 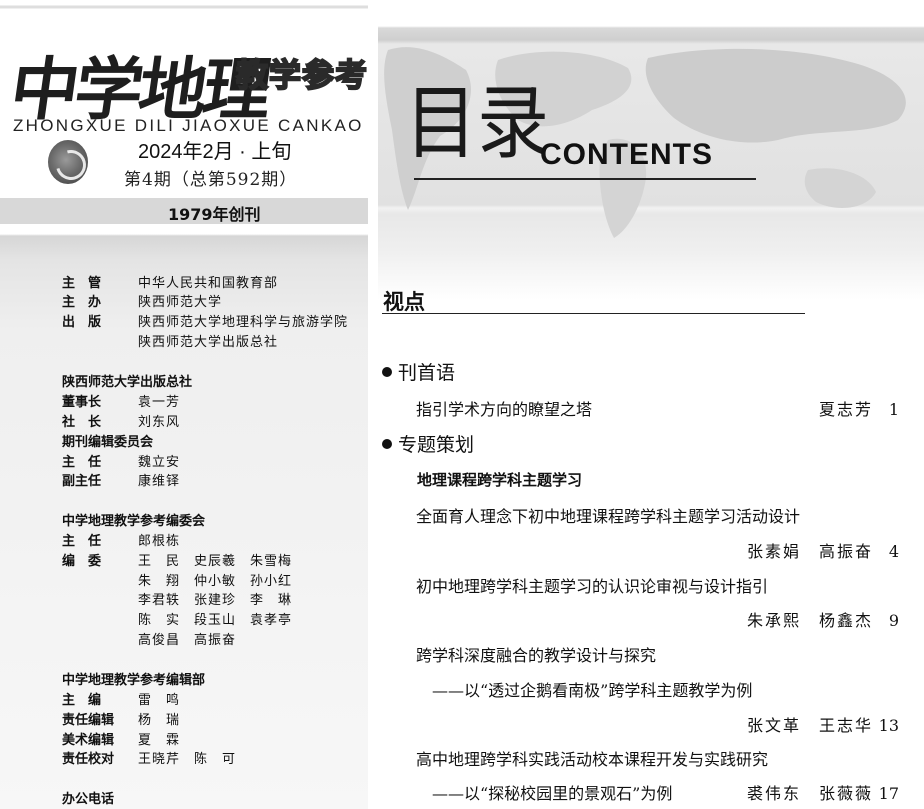 I want to click on logo-subtitle: 教学参考, so click(x=302, y=75).